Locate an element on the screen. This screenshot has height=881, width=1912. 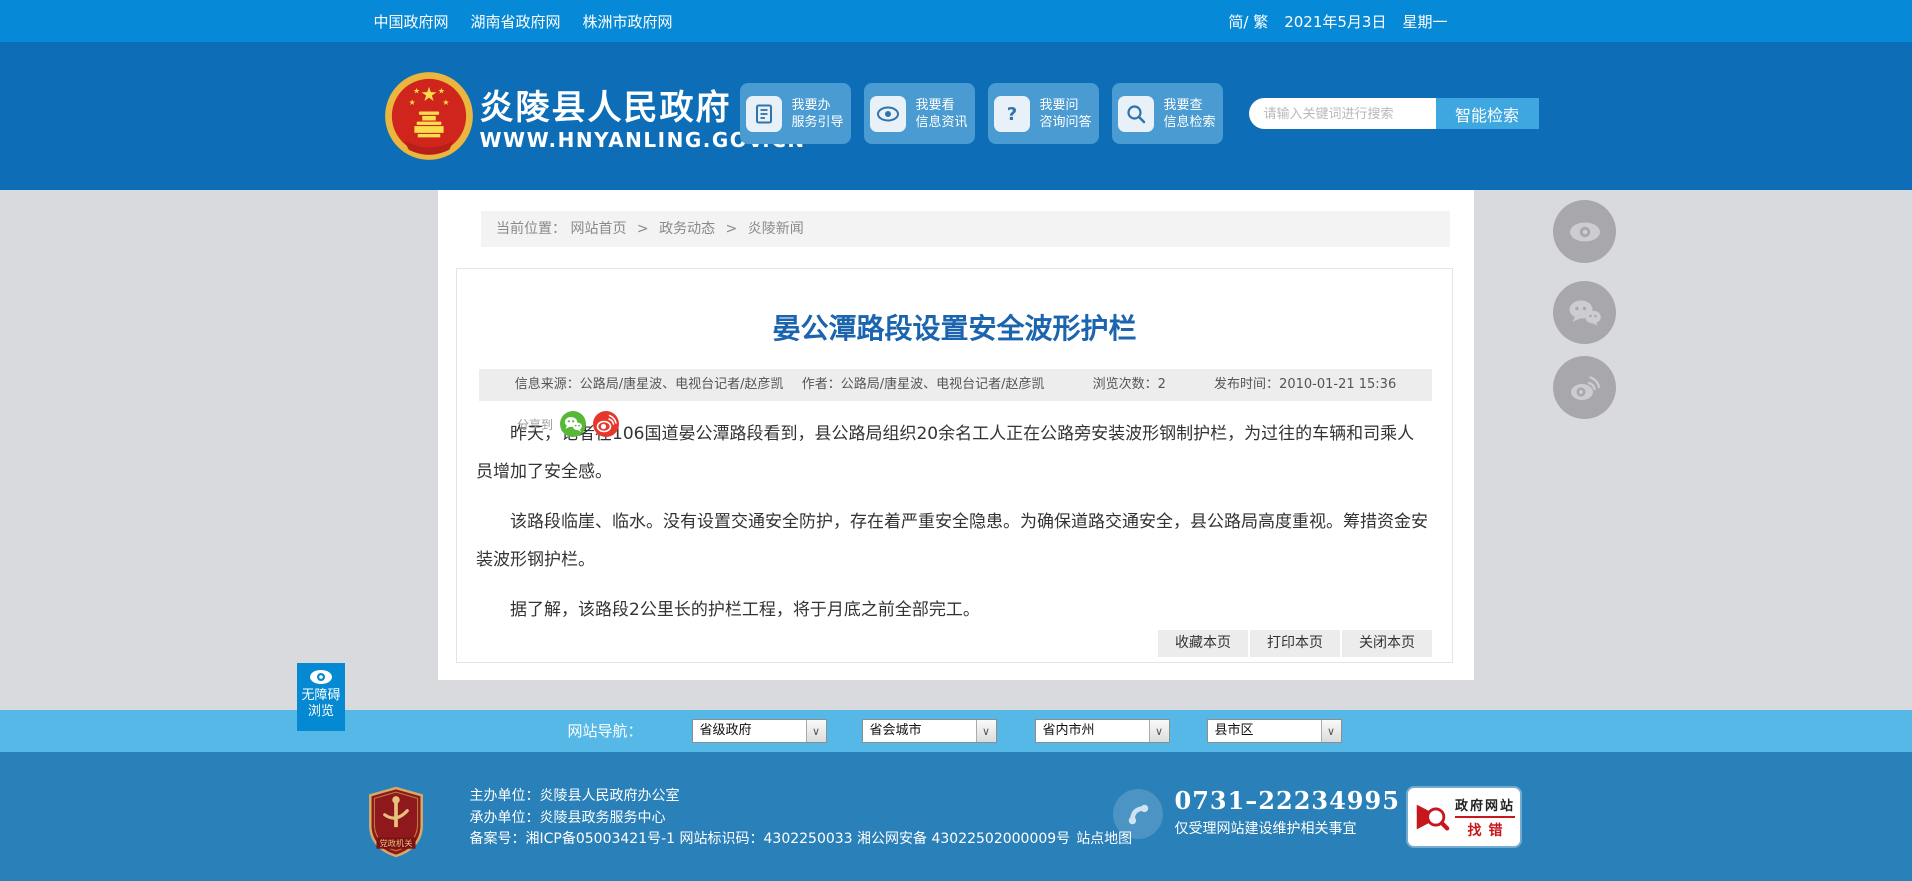
service-label-line1: 我要看 is located at coordinates (935, 105).